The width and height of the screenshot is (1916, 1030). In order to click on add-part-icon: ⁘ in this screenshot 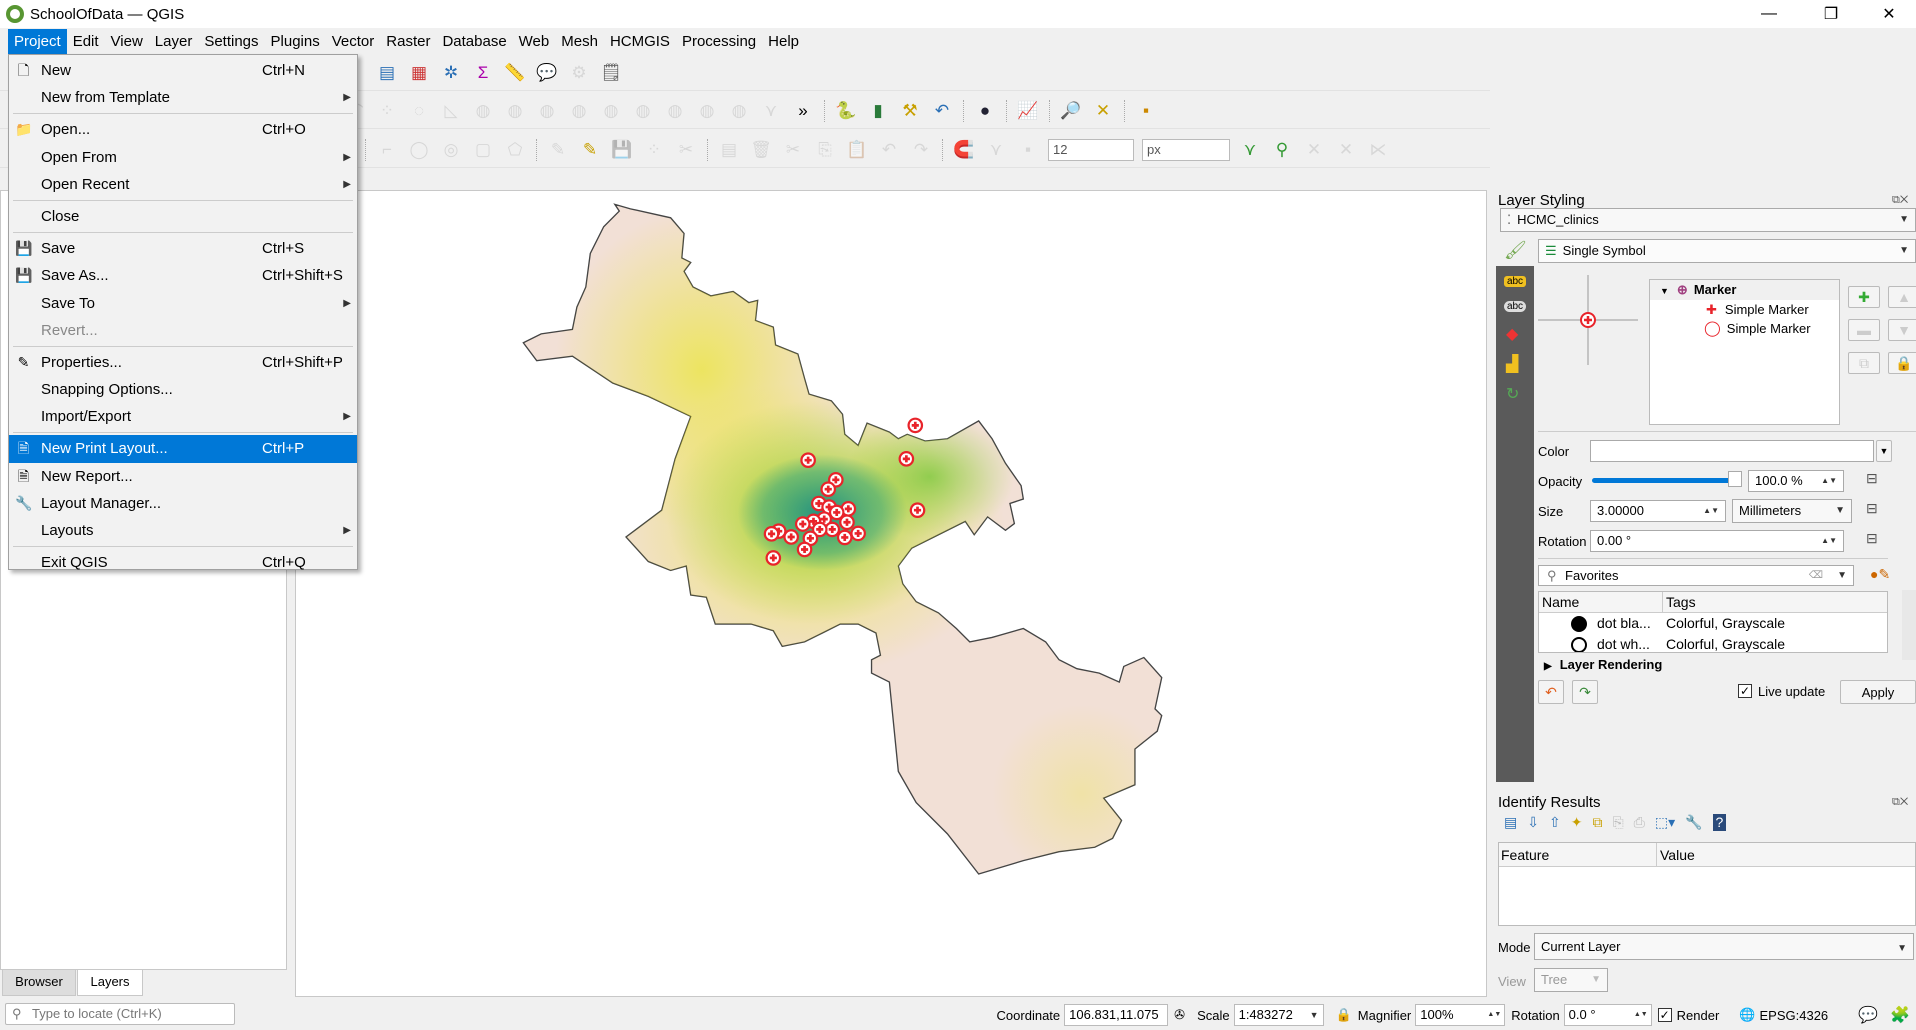, I will do `click(387, 111)`.